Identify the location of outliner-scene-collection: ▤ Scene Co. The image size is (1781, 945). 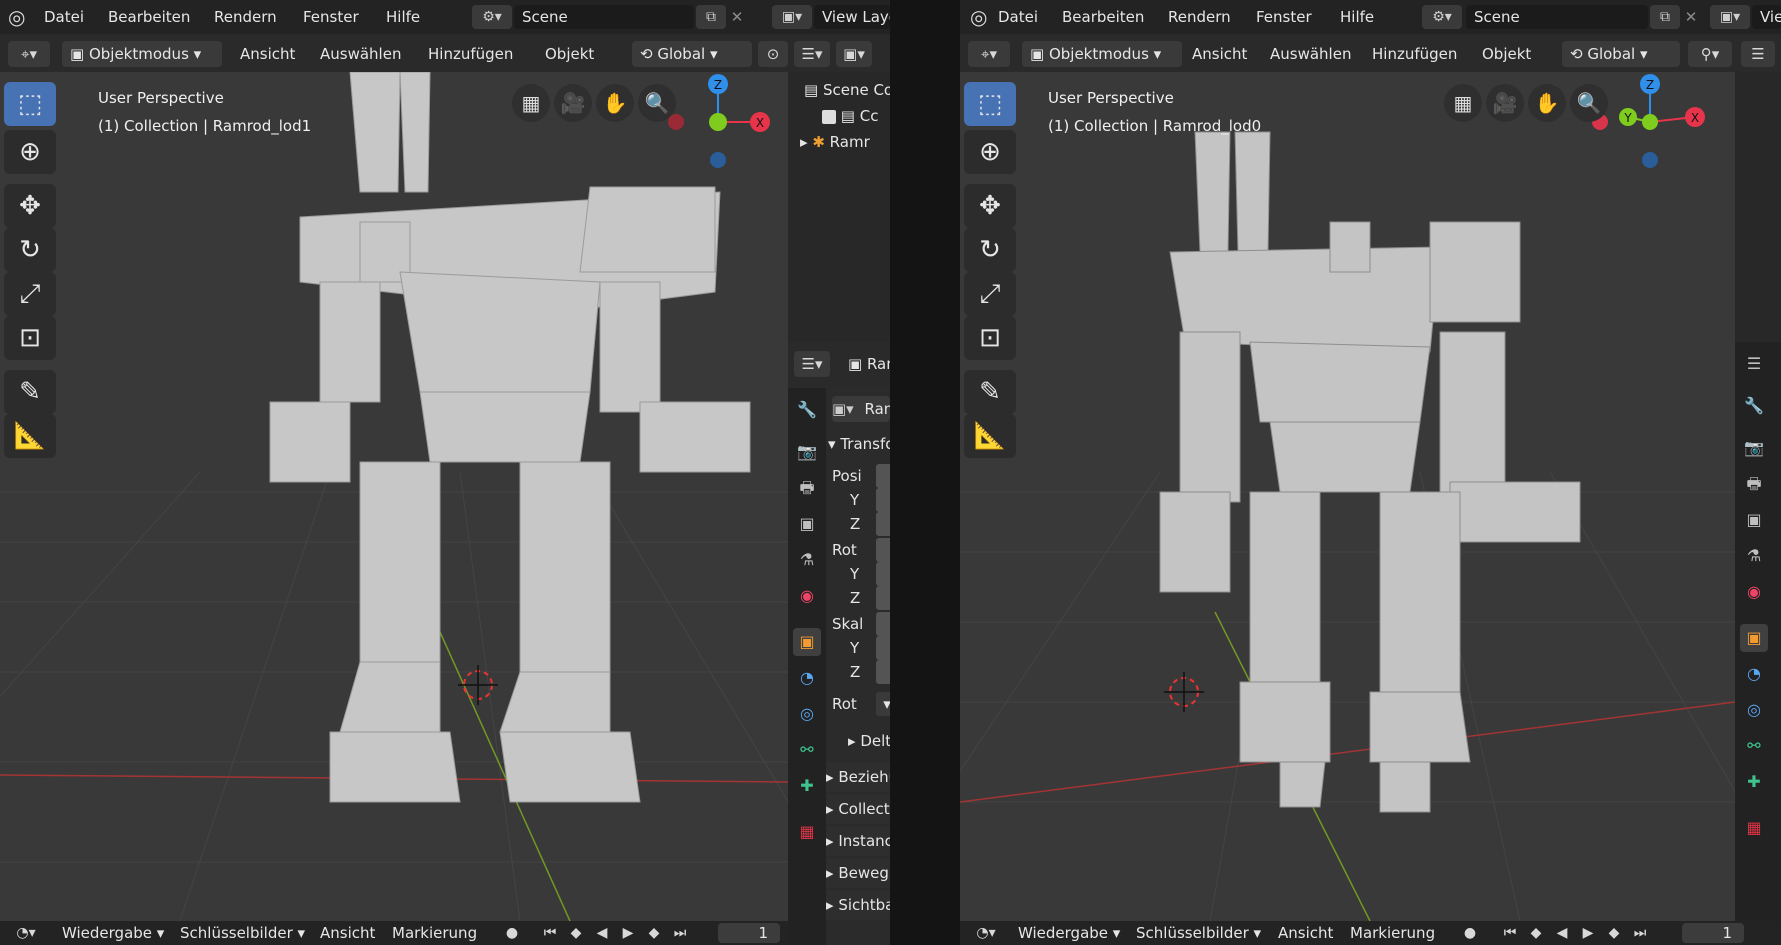
(847, 90).